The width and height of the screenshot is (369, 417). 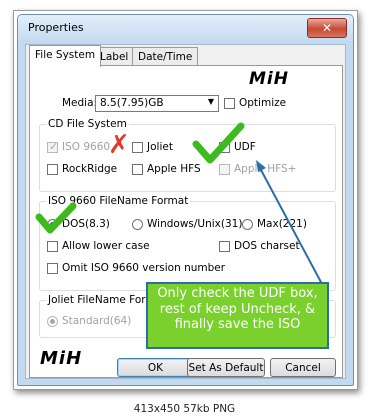 What do you see at coordinates (65, 56) in the screenshot?
I see `tab-file-system: File System` at bounding box center [65, 56].